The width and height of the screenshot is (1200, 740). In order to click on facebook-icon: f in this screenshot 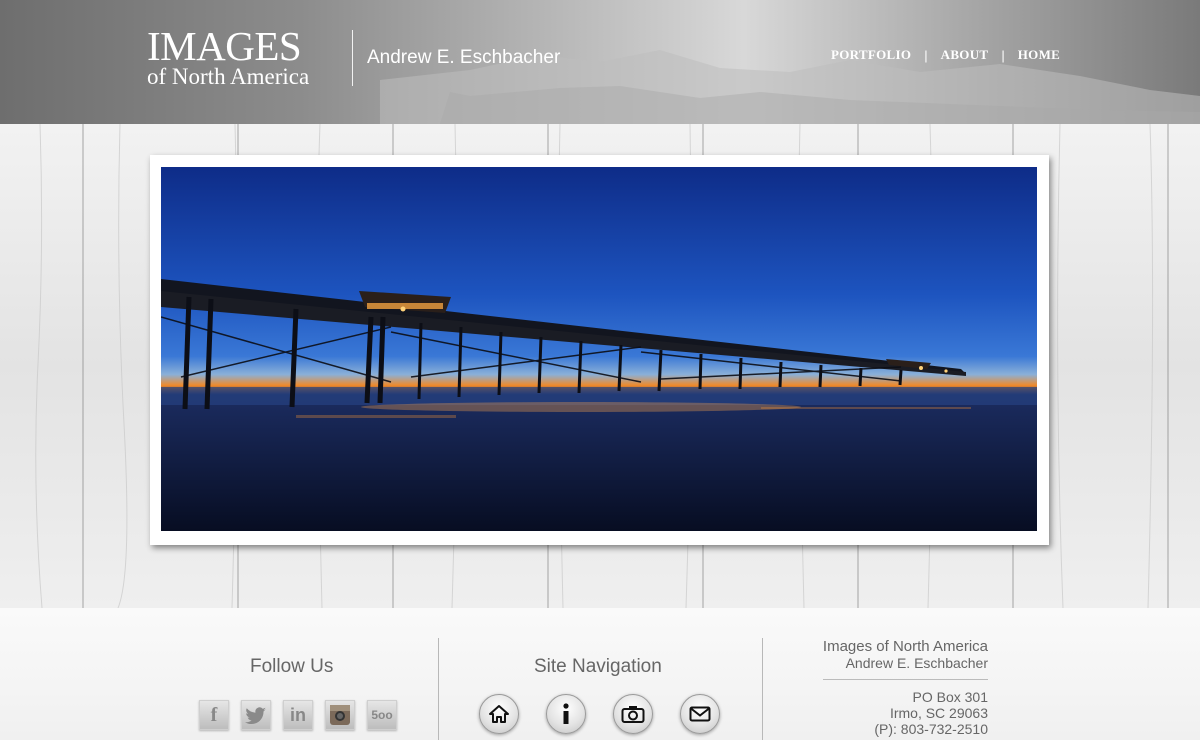, I will do `click(214, 715)`.